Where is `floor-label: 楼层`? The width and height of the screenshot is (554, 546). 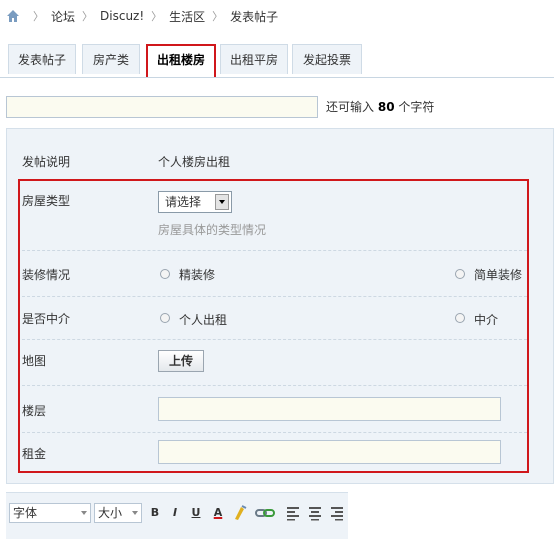 floor-label: 楼层 is located at coordinates (34, 411).